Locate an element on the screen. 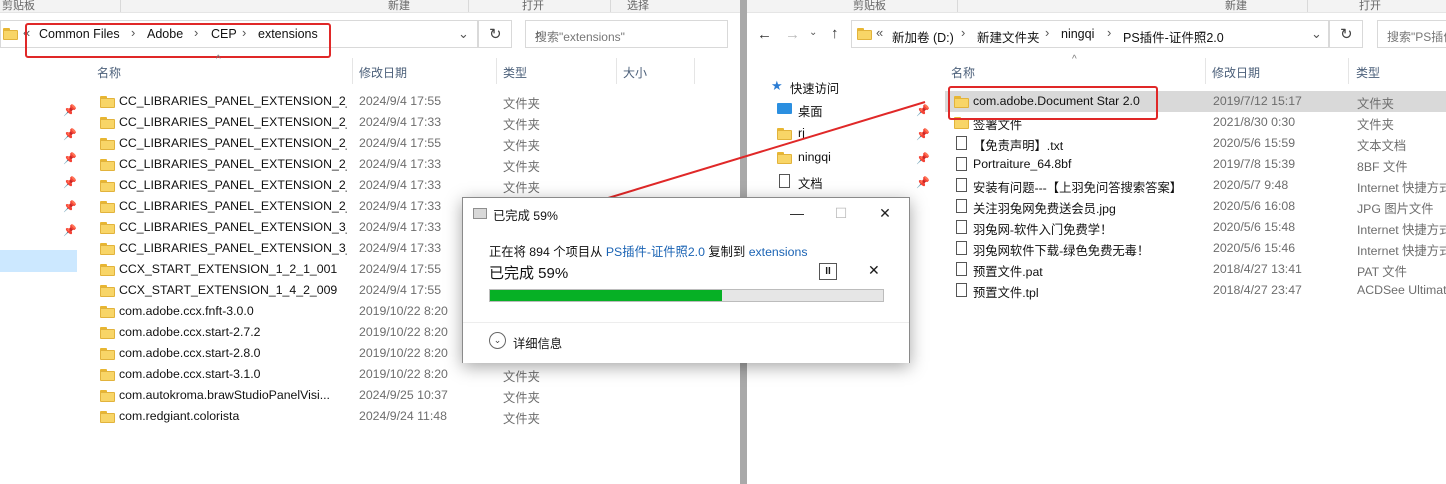 The height and width of the screenshot is (484, 1446). progress-fill is located at coordinates (606, 295).